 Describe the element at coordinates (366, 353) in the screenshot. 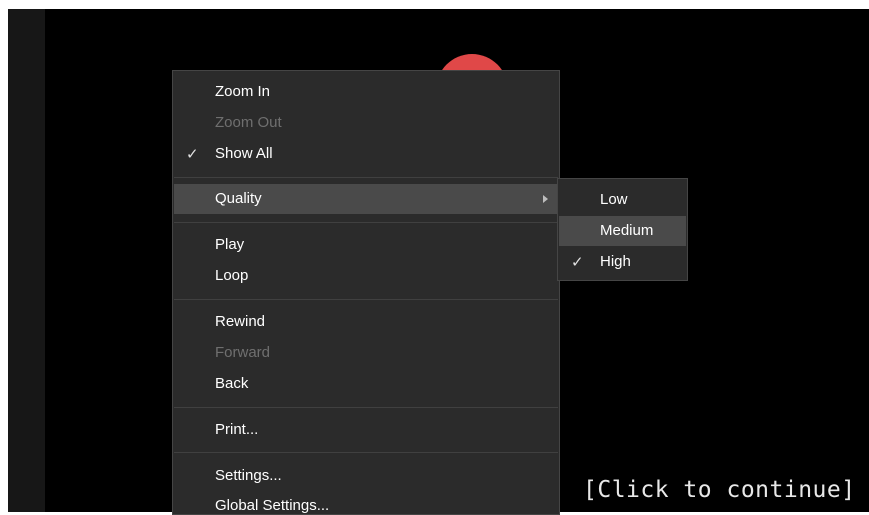

I see `menu-item-forward: Forward` at that location.